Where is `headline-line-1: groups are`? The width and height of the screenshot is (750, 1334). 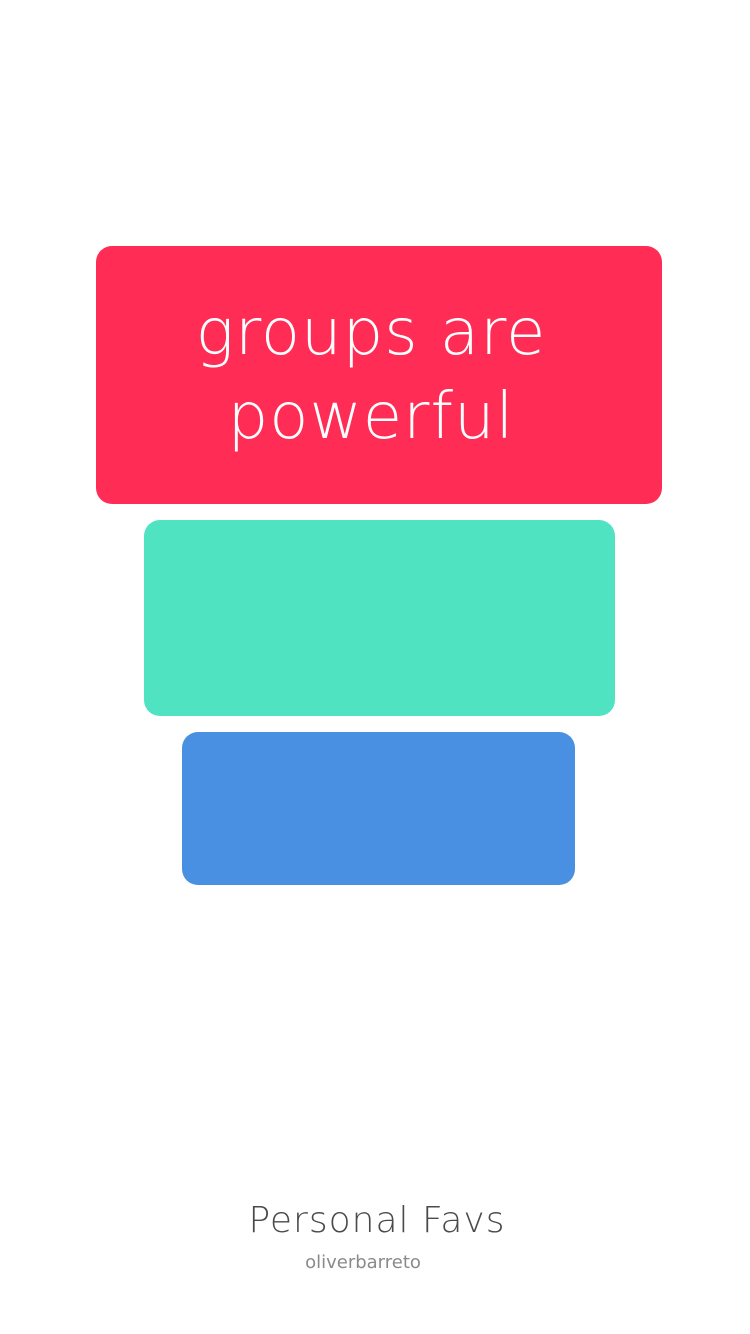
headline-line-1: groups are is located at coordinates (371, 333).